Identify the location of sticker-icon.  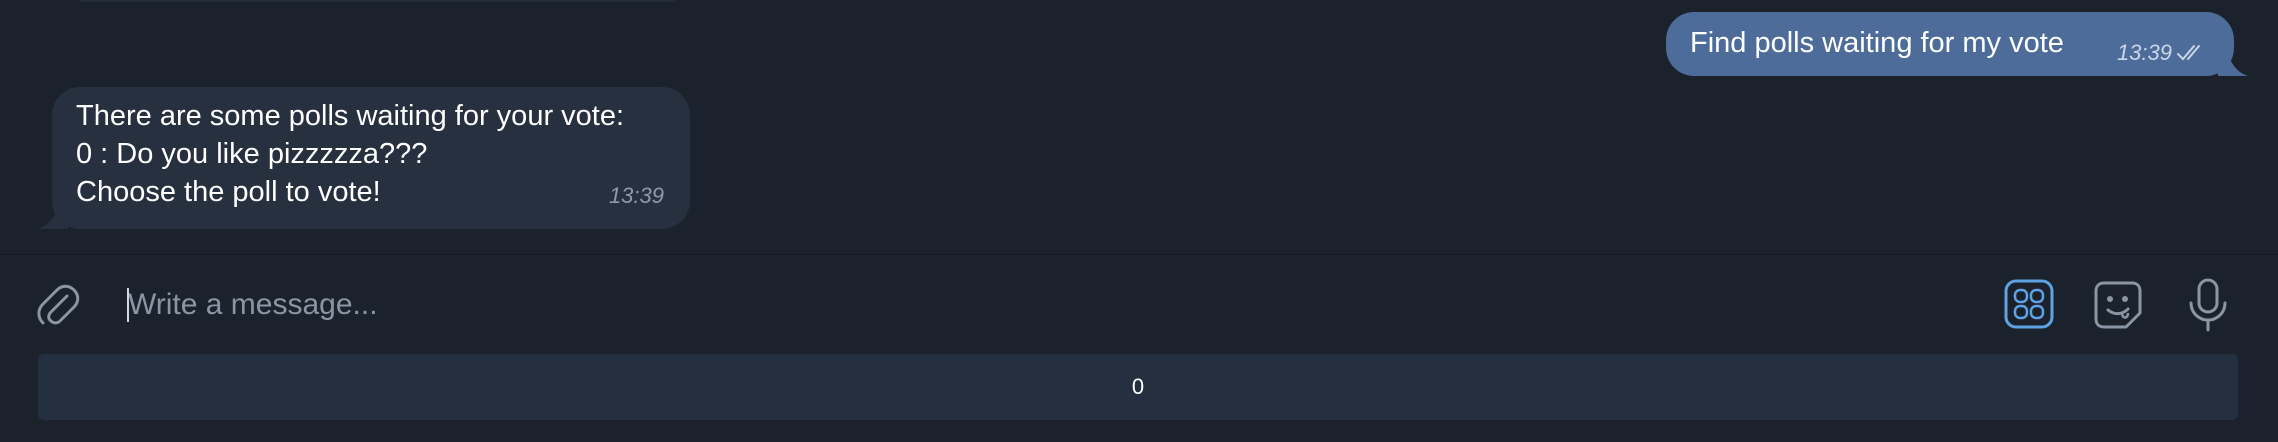
(2118, 305).